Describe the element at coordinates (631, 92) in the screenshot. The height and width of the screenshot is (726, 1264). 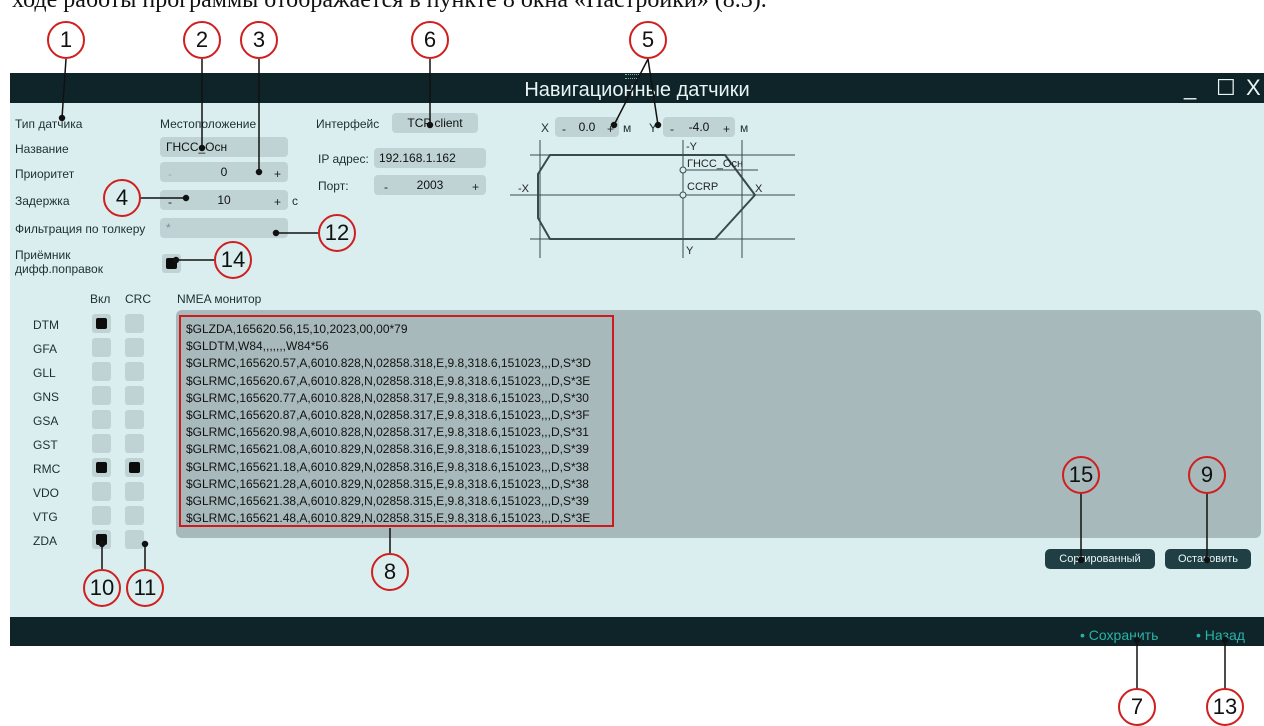
I see `leader-5a` at that location.